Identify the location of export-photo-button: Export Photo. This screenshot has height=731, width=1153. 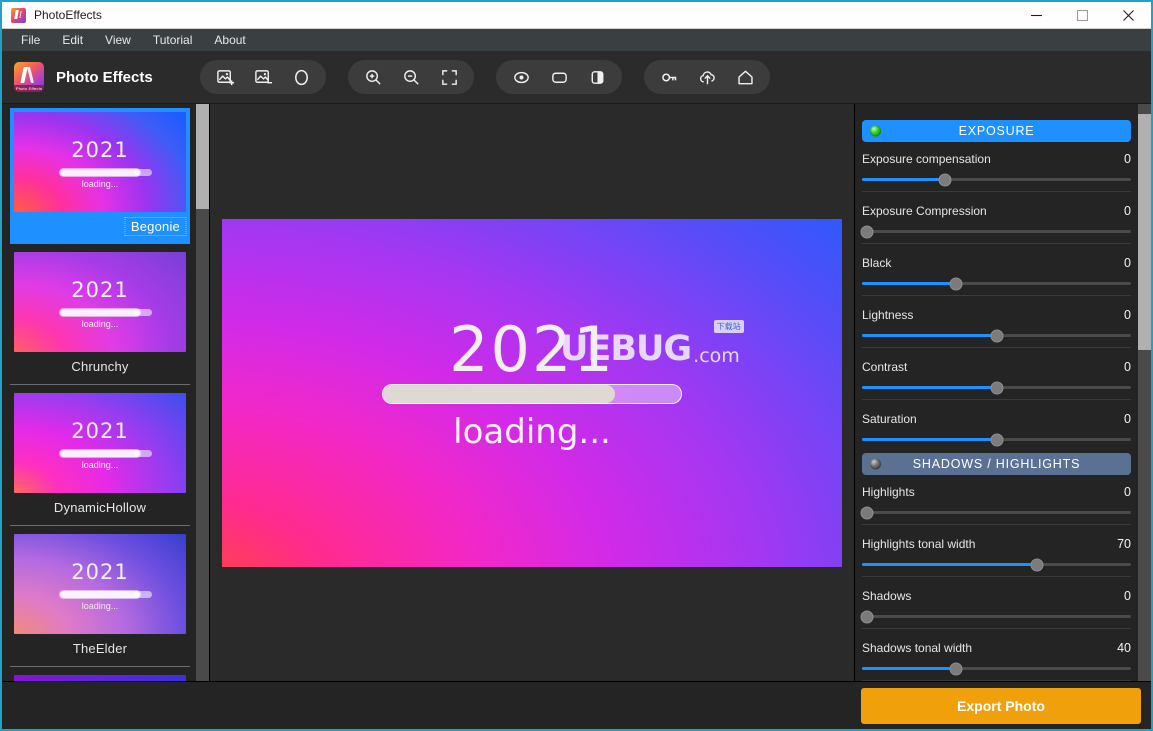
(1001, 705).